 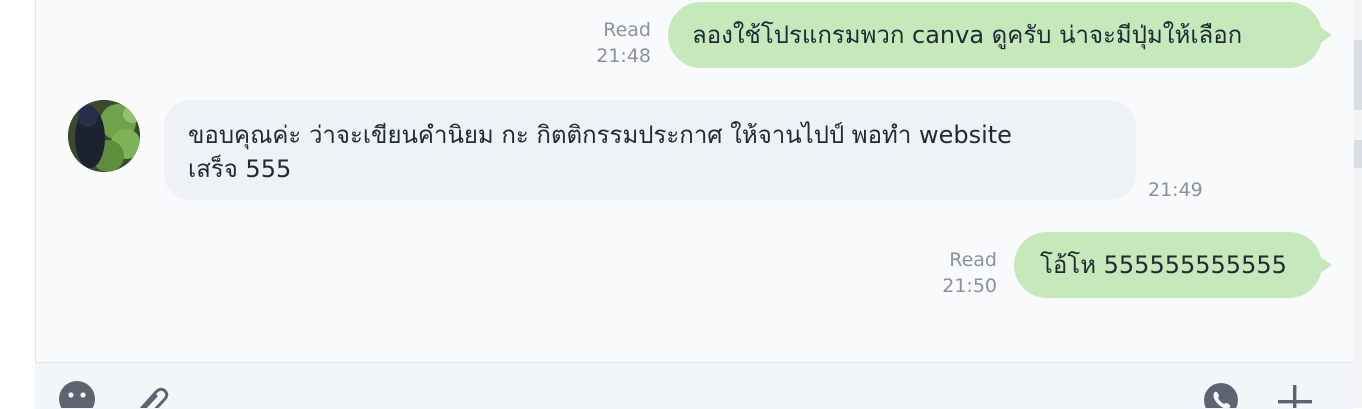 I want to click on message-time: 21:49, so click(x=1175, y=190).